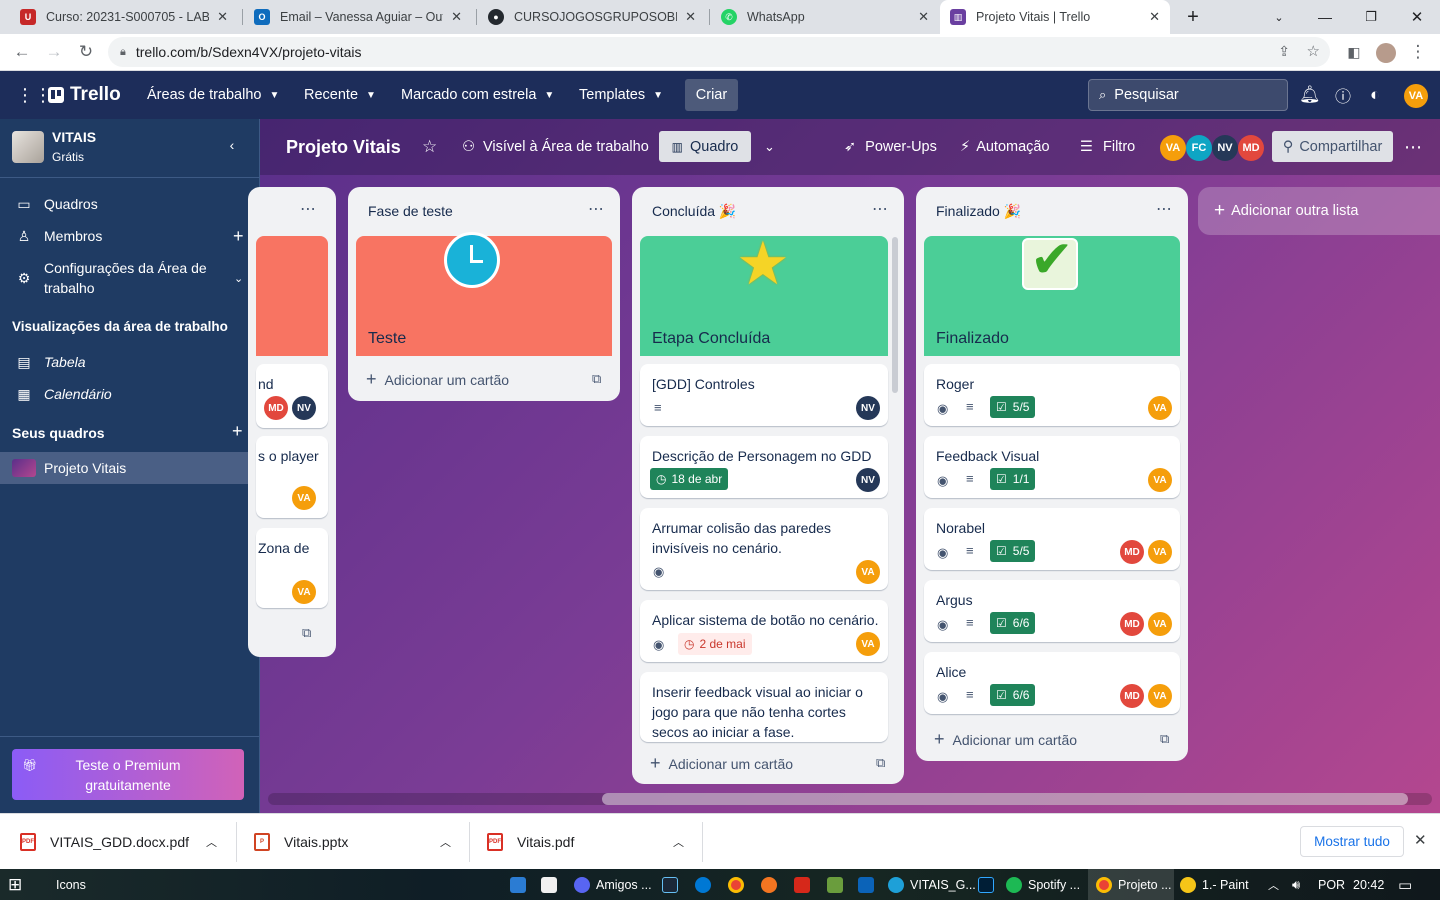 The height and width of the screenshot is (900, 1440). Describe the element at coordinates (1193, 17) in the screenshot. I see `new-tab-button: +` at that location.